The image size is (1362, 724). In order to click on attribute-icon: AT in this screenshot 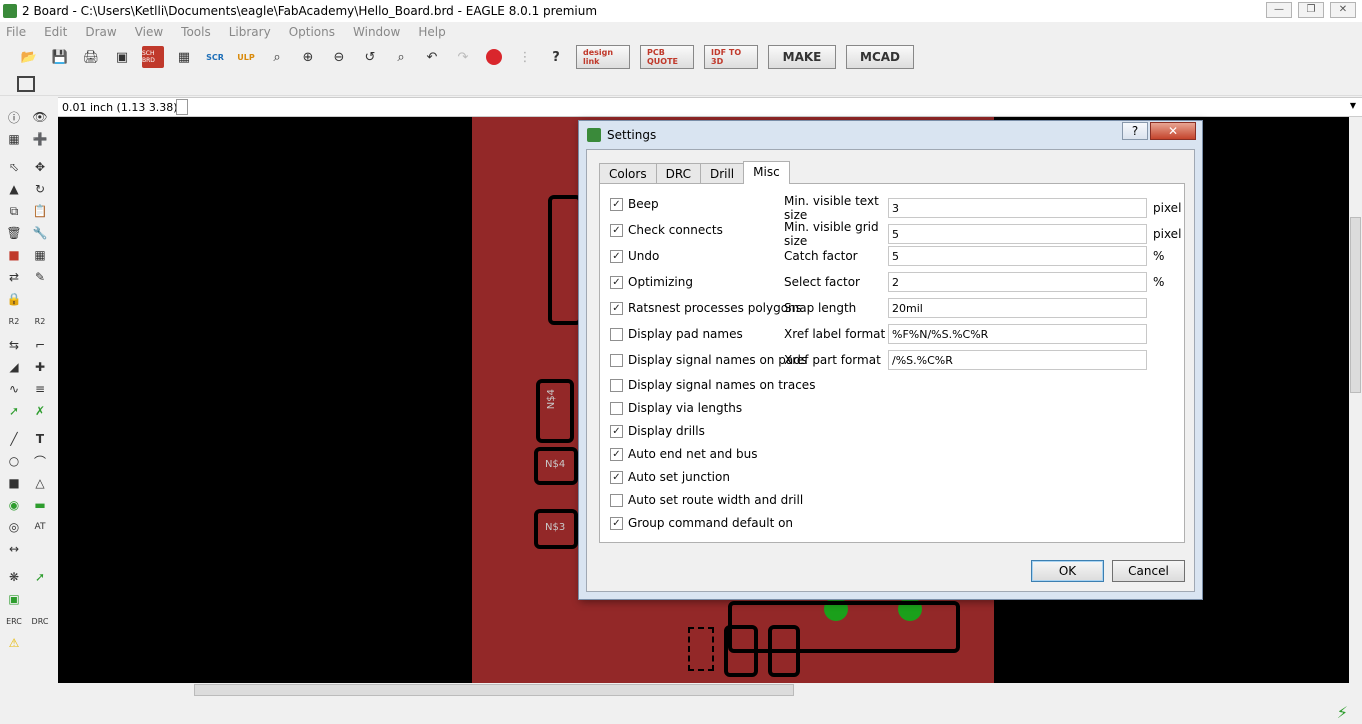, I will do `click(40, 527)`.